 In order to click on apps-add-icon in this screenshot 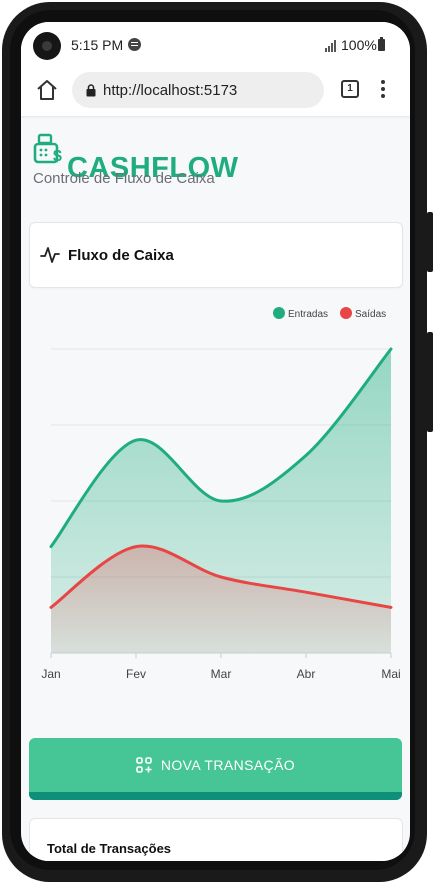, I will do `click(144, 765)`.